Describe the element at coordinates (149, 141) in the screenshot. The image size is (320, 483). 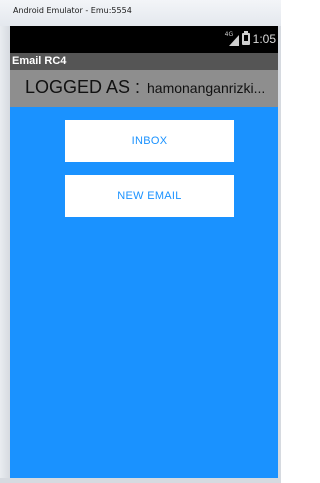
I see `inbox-button: INBOX` at that location.